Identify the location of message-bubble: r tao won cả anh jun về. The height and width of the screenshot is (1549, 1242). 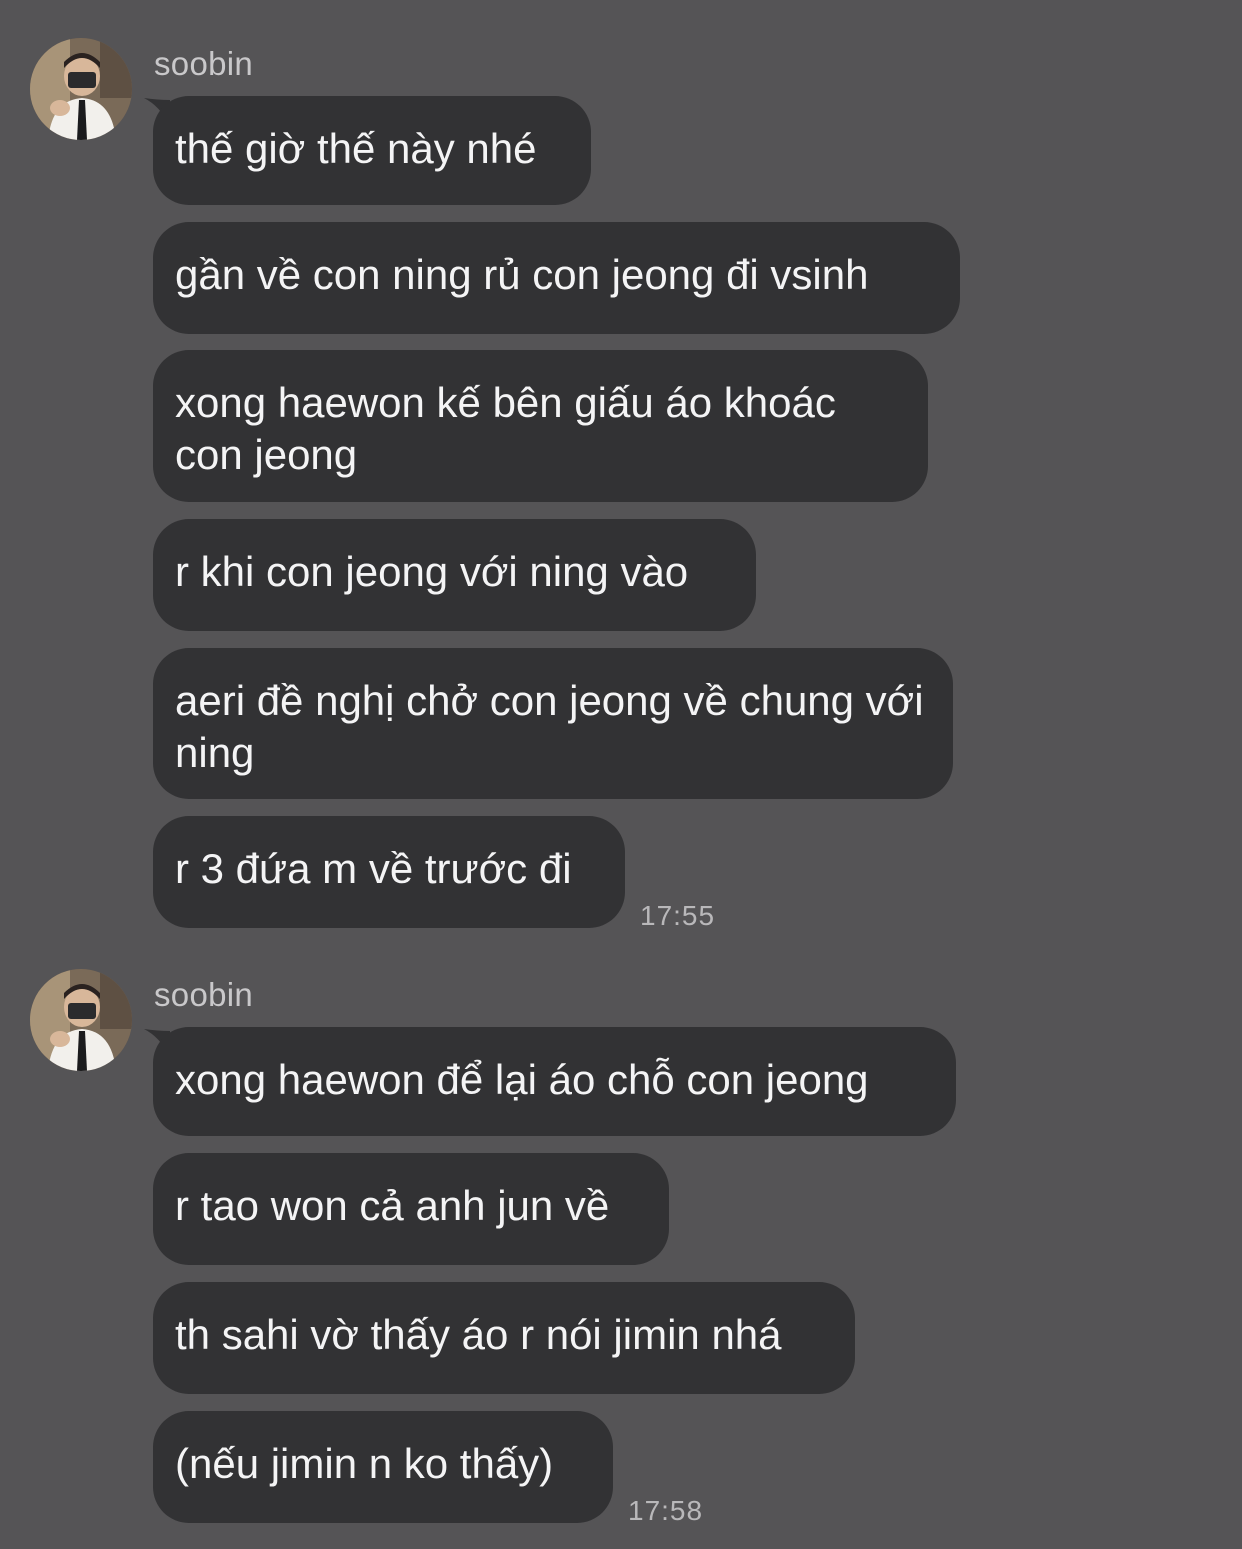
(411, 1209).